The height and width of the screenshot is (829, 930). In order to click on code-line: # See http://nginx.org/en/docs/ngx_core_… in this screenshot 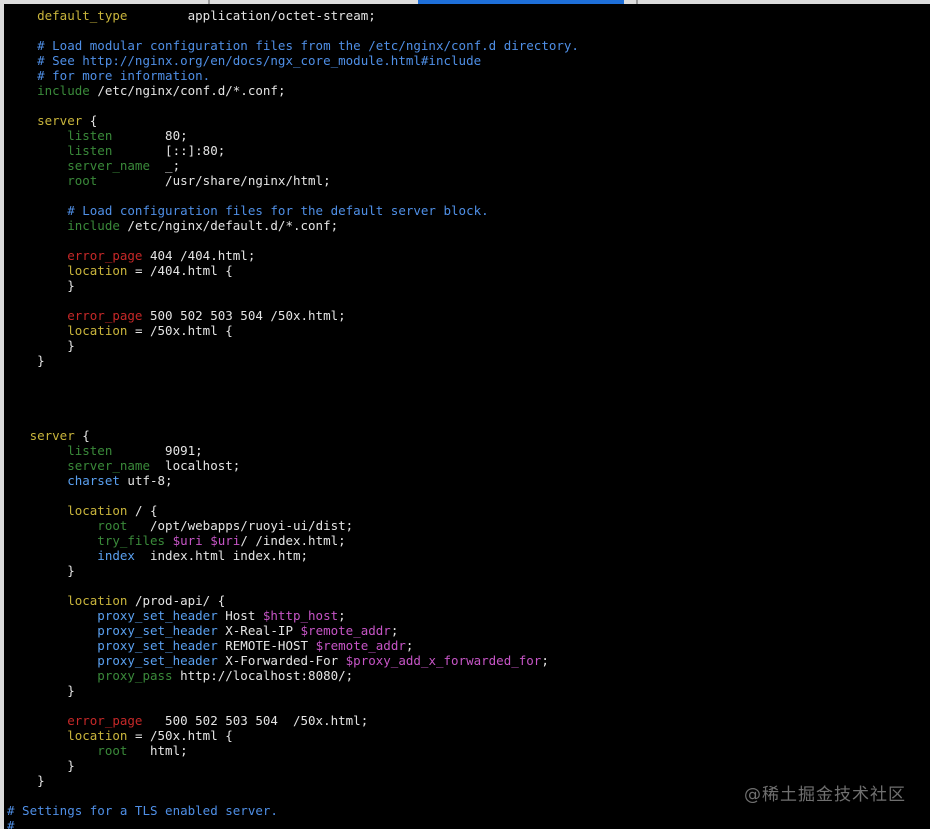, I will do `click(293, 60)`.